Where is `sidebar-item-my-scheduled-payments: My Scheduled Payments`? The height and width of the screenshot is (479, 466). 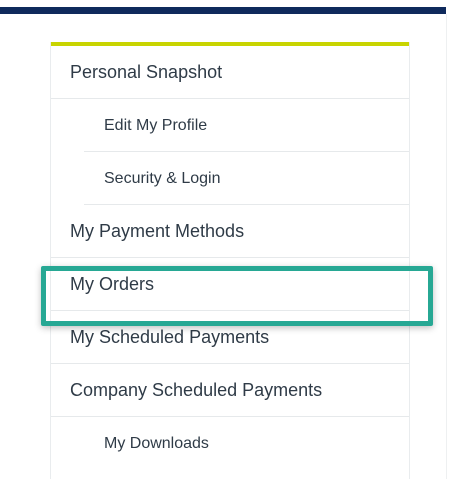 sidebar-item-my-scheduled-payments: My Scheduled Payments is located at coordinates (230, 337).